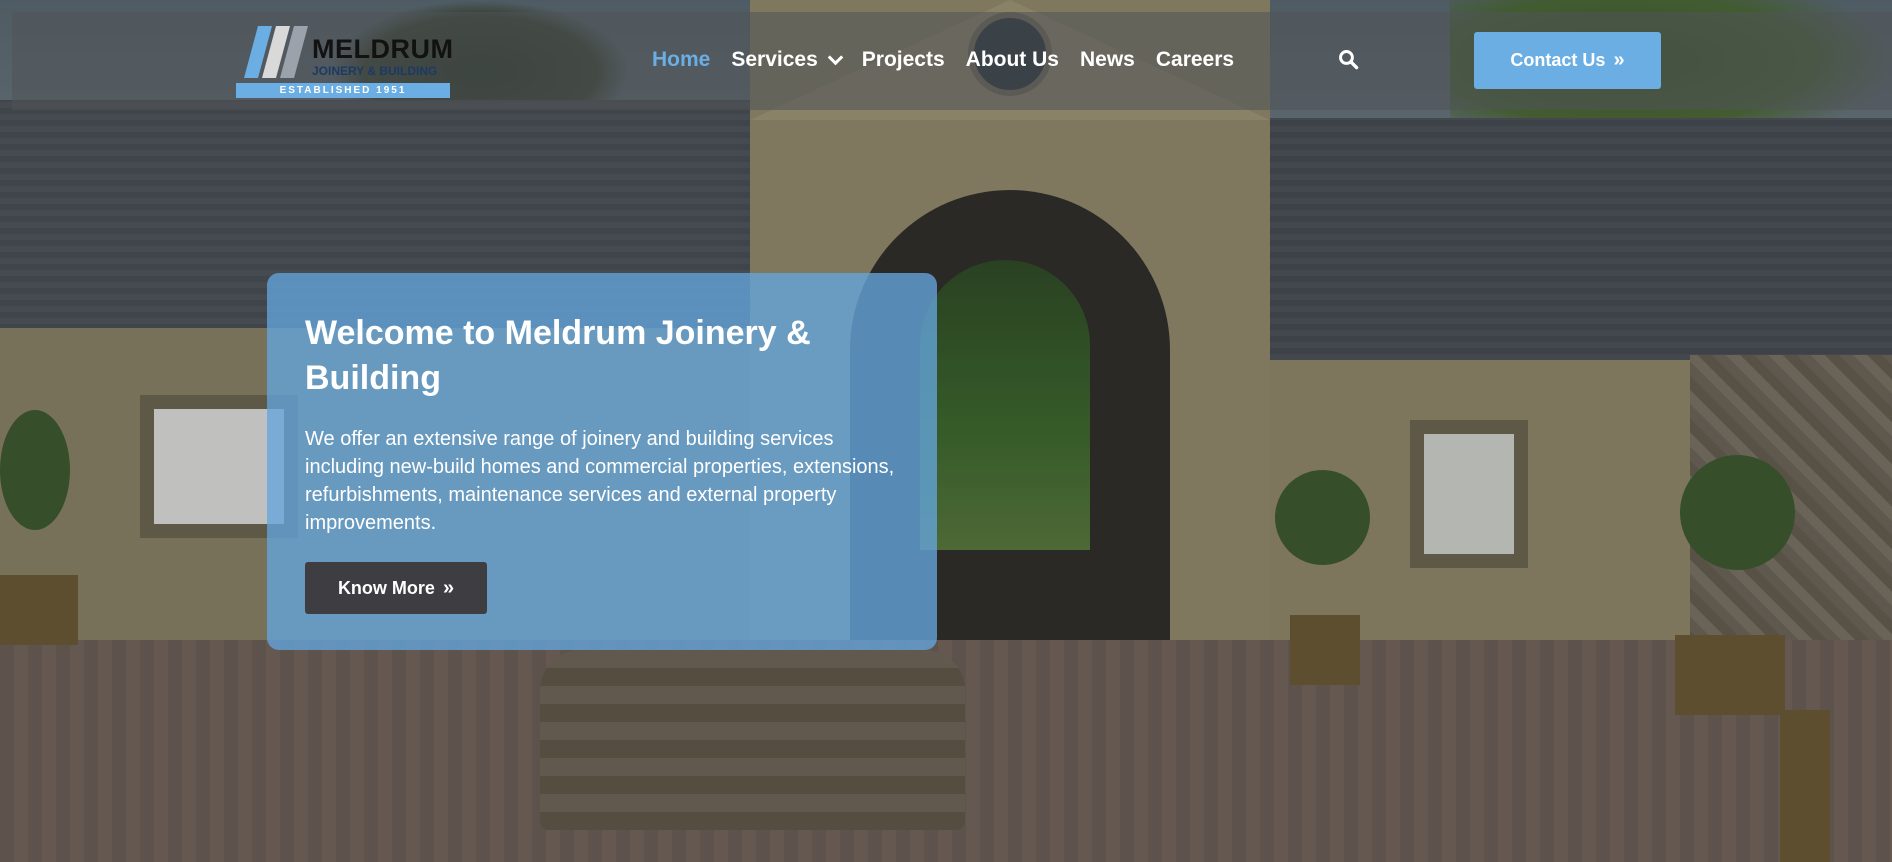 This screenshot has width=1892, height=862. What do you see at coordinates (375, 71) in the screenshot?
I see `logo-subtitle: JOINERY & BUILDING` at bounding box center [375, 71].